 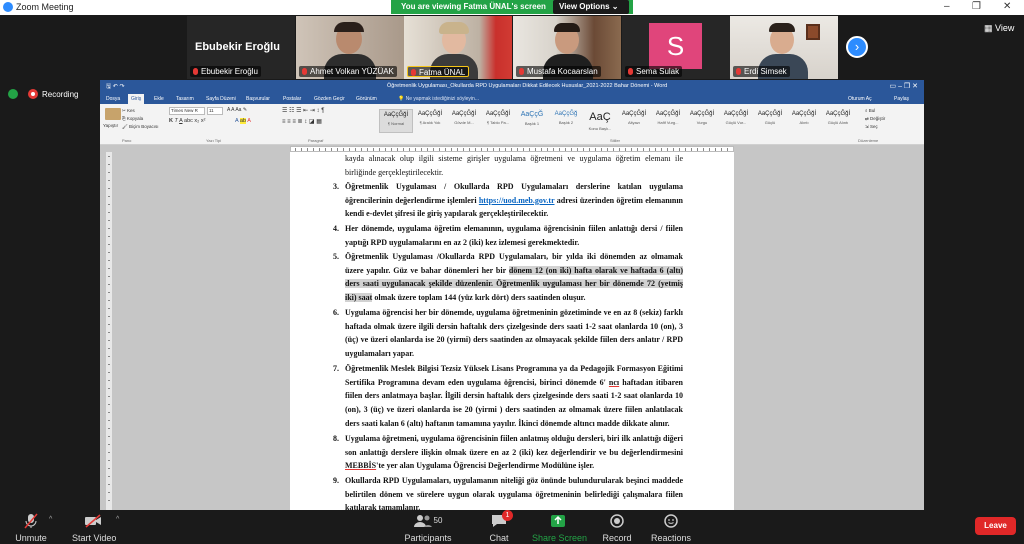 What do you see at coordinates (784, 47) in the screenshot?
I see `participant-tile: Erdi Simsek` at bounding box center [784, 47].